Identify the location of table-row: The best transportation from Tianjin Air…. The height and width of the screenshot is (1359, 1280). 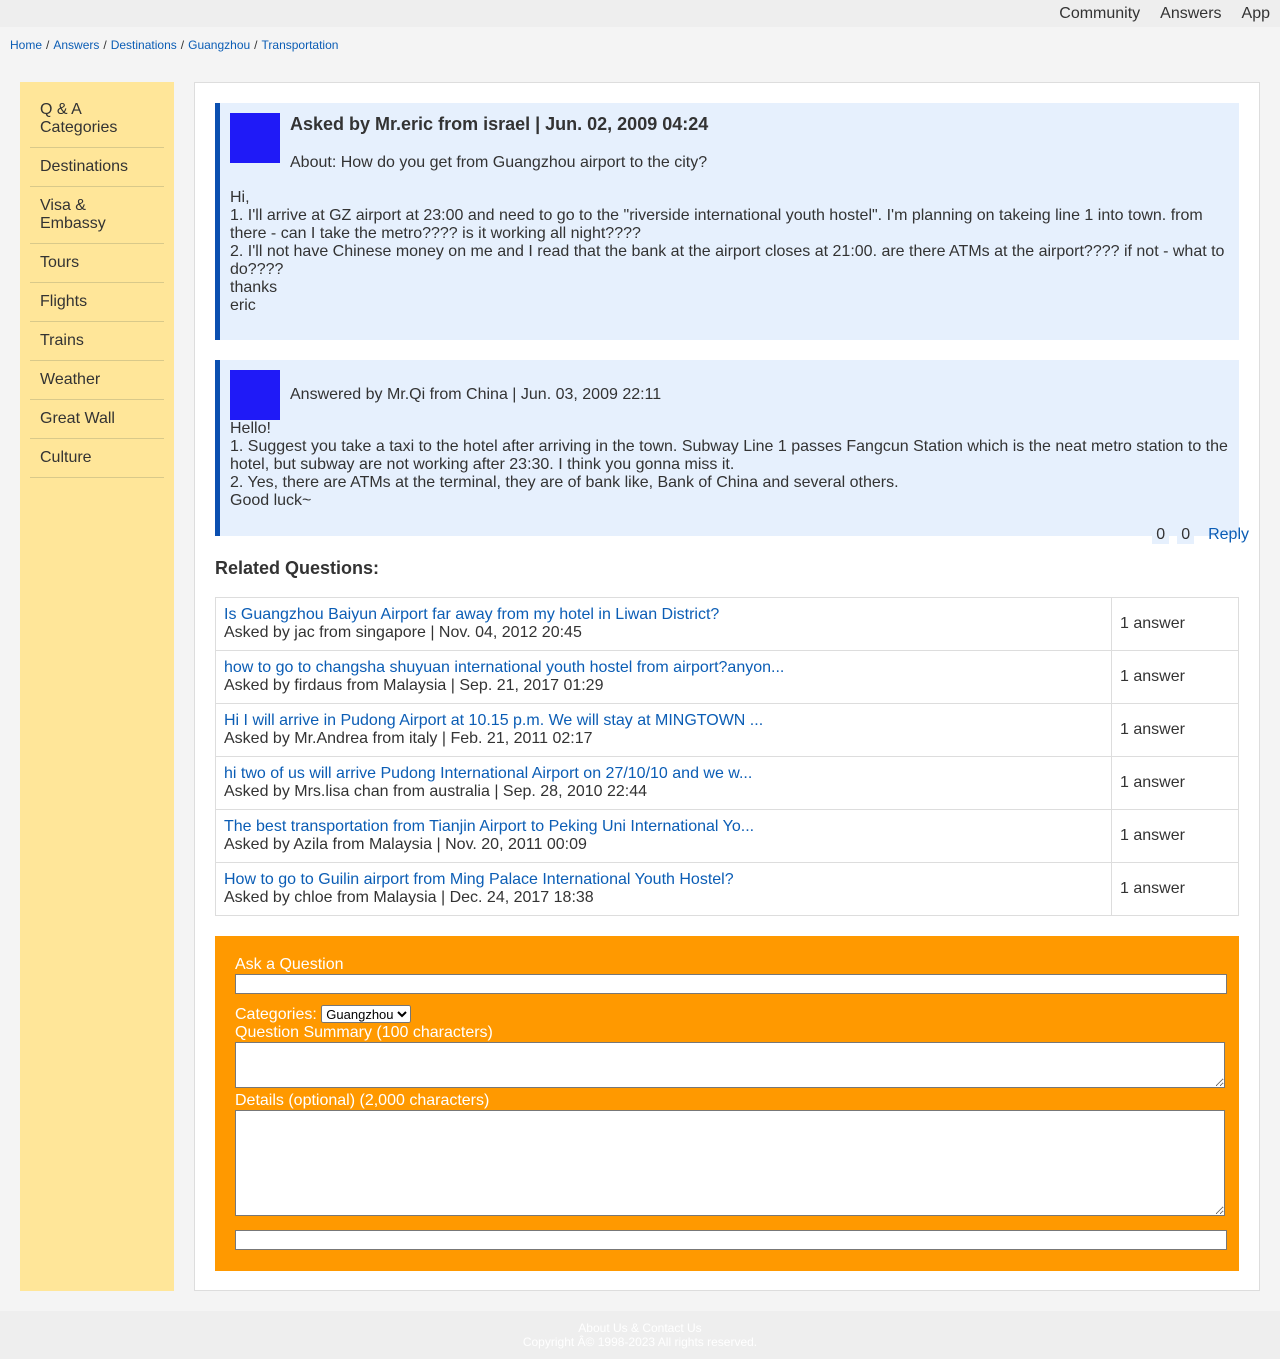
(727, 836).